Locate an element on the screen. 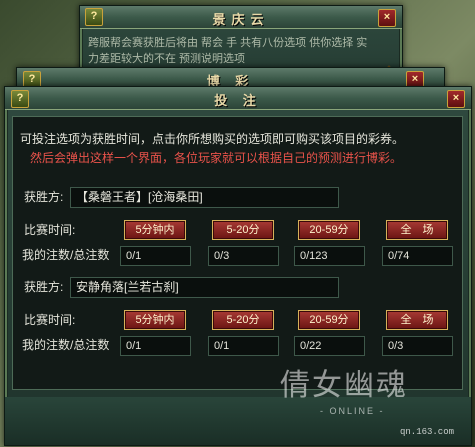 The width and height of the screenshot is (475, 447). watermark-url: qn.163.com is located at coordinates (427, 432).